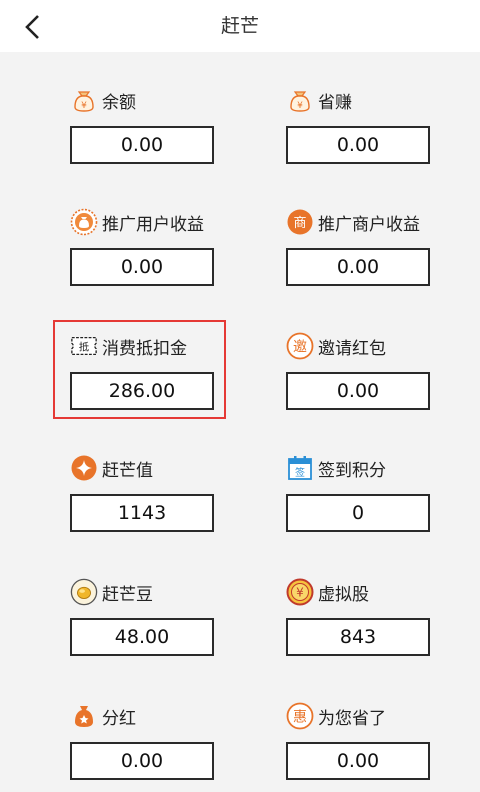 The image size is (480, 792). I want to click on ganmang-value-label: 赶芒值, so click(127, 470).